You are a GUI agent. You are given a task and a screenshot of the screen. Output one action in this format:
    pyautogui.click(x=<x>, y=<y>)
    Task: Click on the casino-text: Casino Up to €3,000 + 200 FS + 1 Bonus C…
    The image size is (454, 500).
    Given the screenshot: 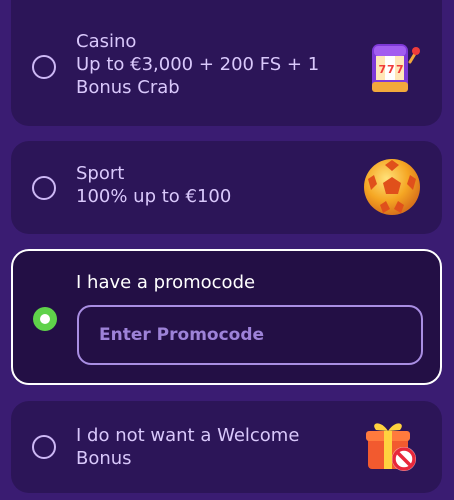 What is the action you would take?
    pyautogui.click(x=208, y=64)
    